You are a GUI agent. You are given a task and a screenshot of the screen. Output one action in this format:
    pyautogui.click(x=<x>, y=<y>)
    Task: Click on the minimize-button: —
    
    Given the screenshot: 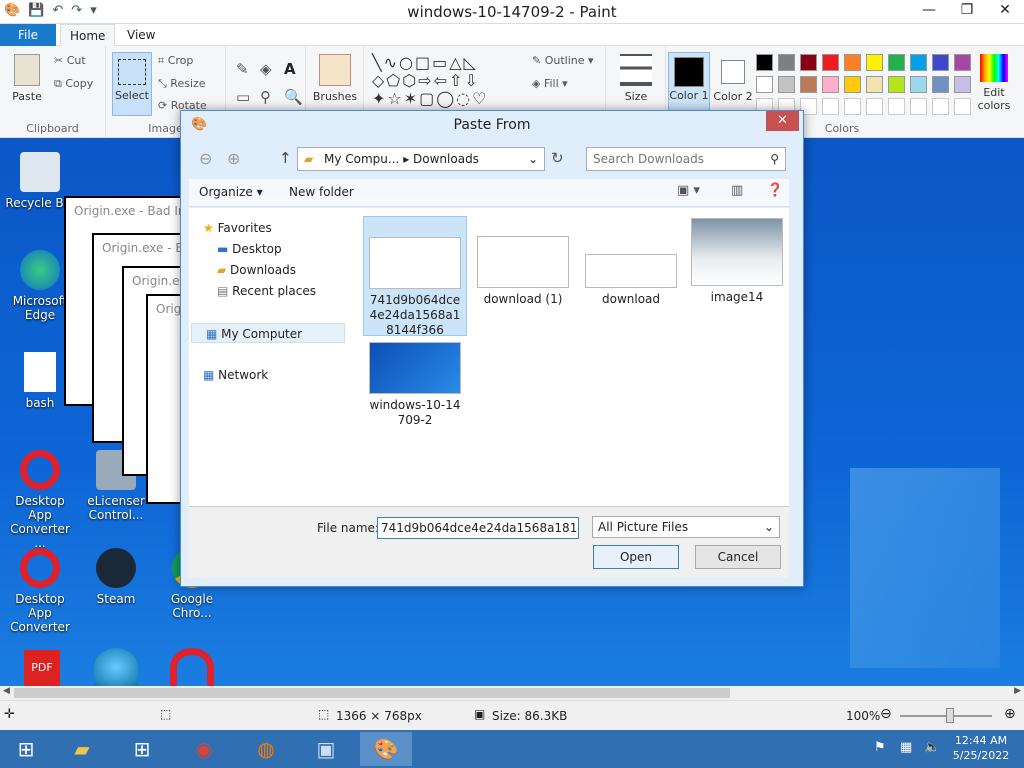 What is the action you would take?
    pyautogui.click(x=929, y=11)
    